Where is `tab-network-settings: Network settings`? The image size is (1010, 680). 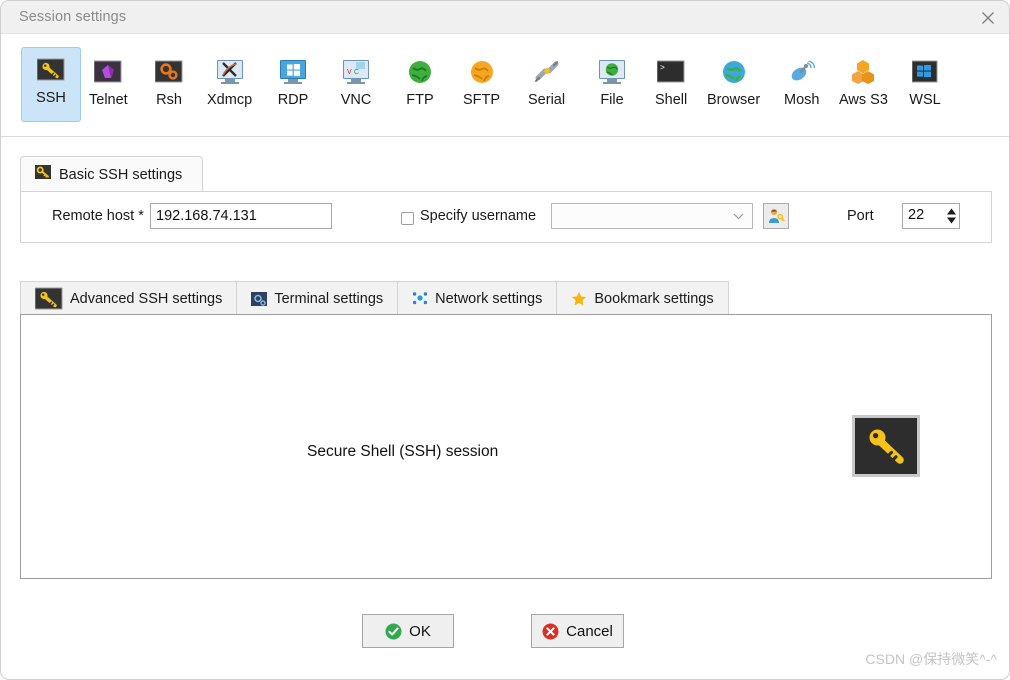 tab-network-settings: Network settings is located at coordinates (477, 298).